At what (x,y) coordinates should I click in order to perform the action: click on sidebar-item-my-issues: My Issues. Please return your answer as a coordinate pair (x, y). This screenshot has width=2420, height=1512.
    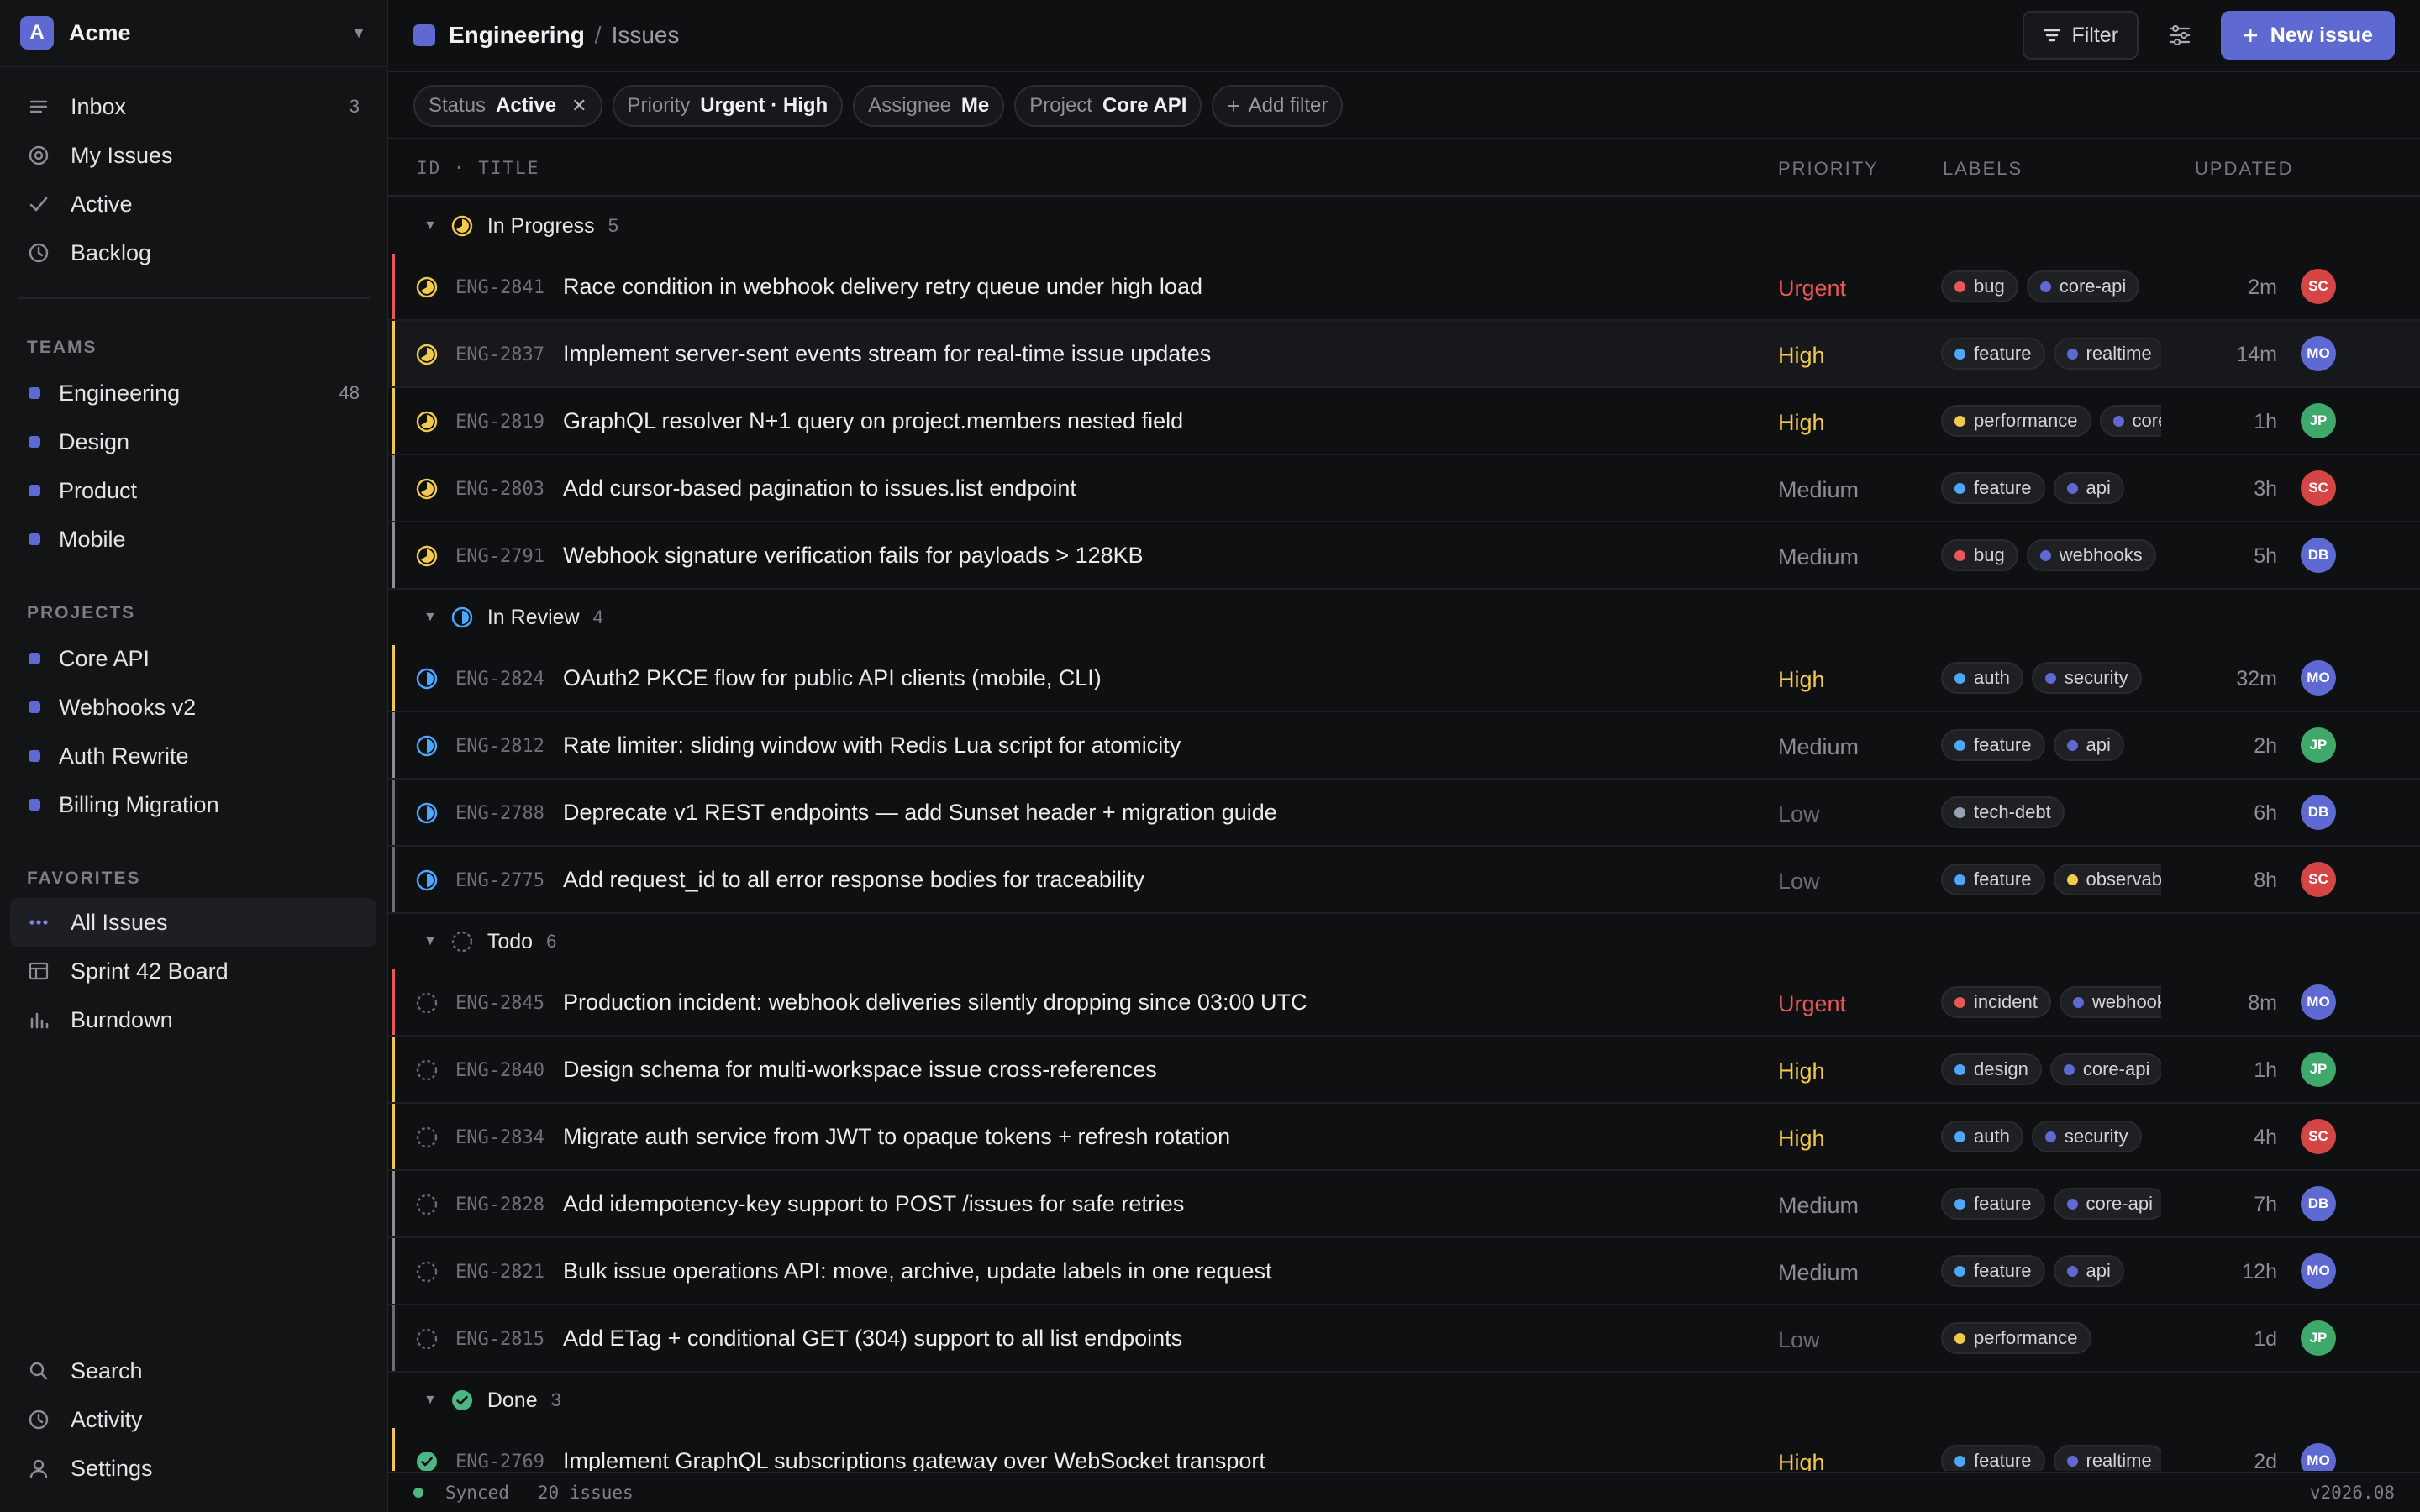
    Looking at the image, I should click on (193, 155).